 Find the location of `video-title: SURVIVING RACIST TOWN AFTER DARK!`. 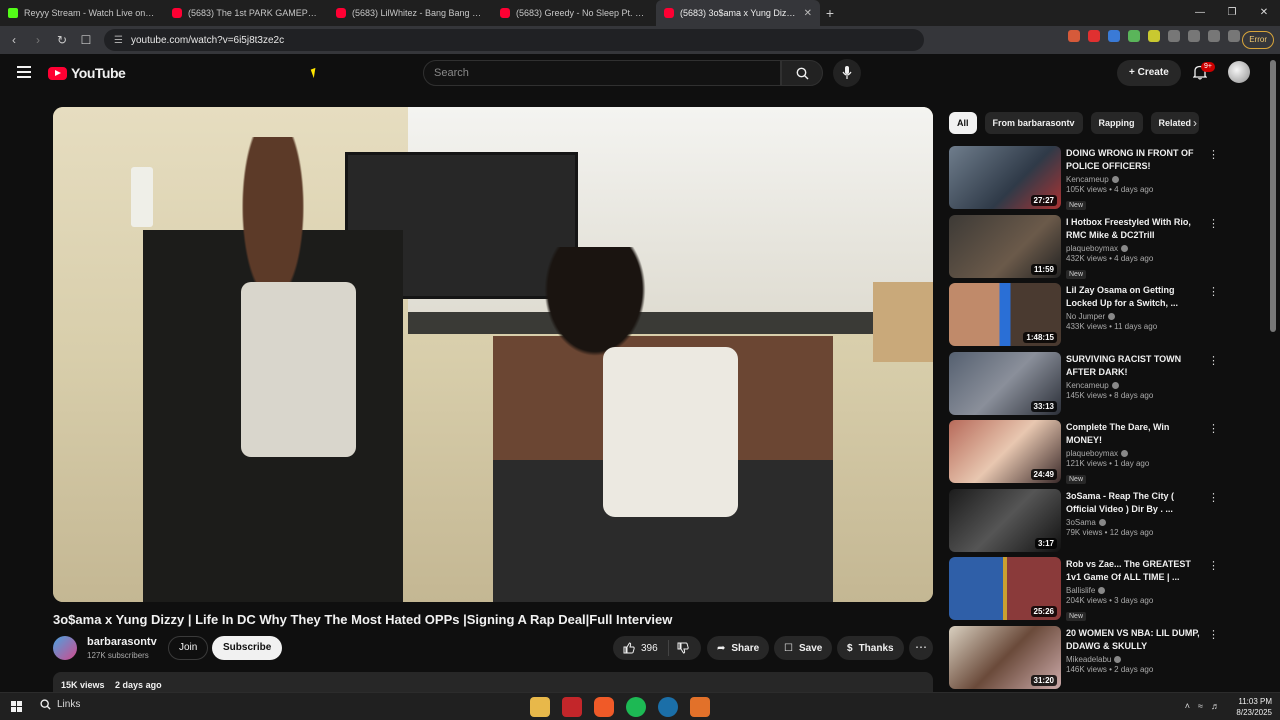

video-title: SURVIVING RACIST TOWN AFTER DARK! is located at coordinates (1136, 366).